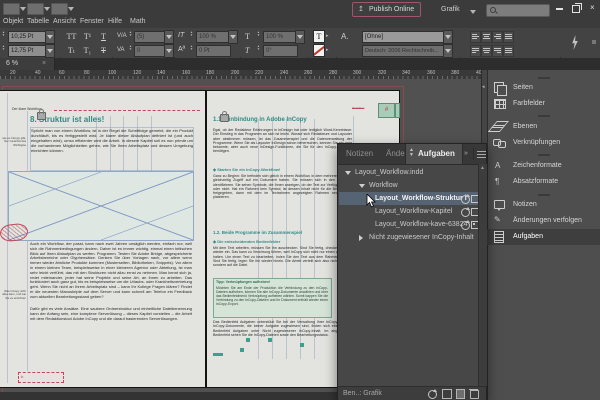 The width and height of the screenshot is (600, 400). I want to click on superscript-button: T¹, so click(87, 36).